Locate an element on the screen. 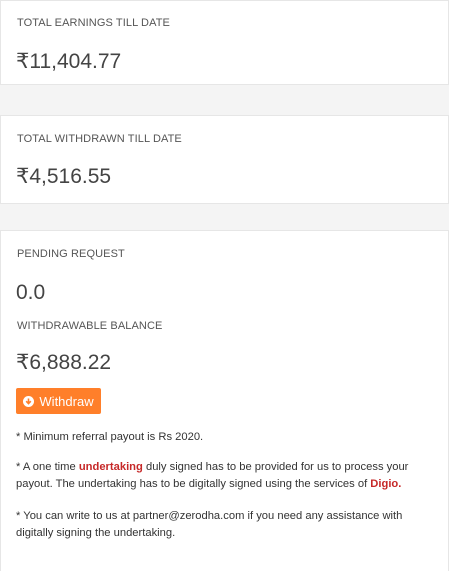 The height and width of the screenshot is (571, 449). undertaking-keyword: undertaking is located at coordinates (110, 467).